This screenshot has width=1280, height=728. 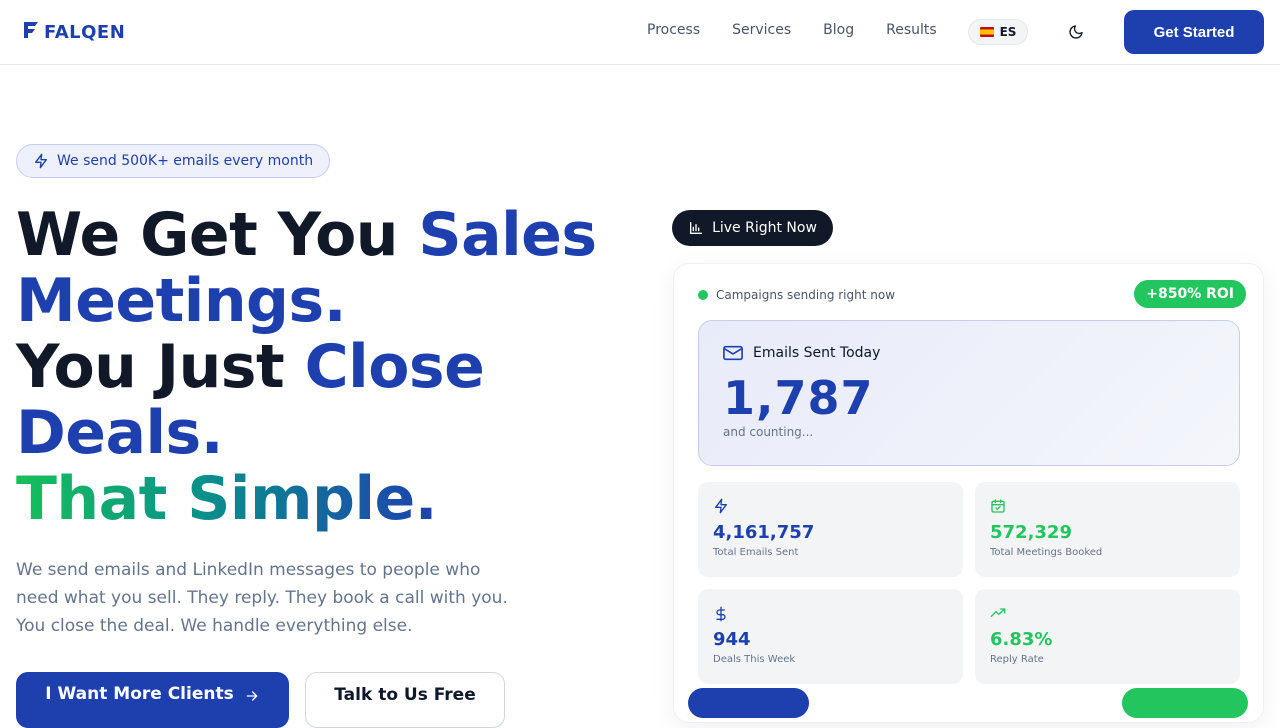 I want to click on headline-highlight: Meetings., so click(x=181, y=301).